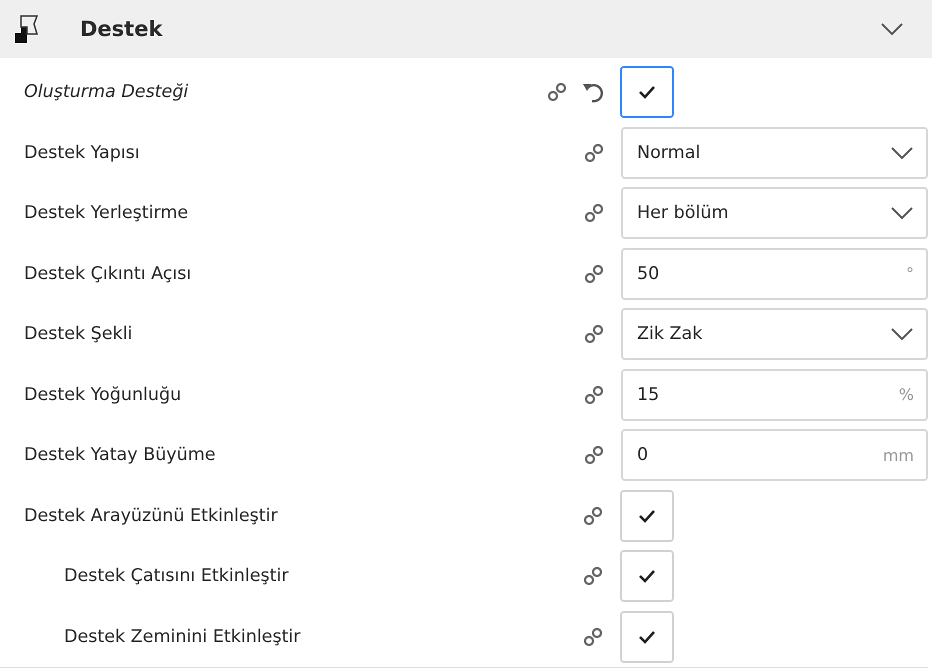  I want to click on setting-label: Destek Zeminini Etkinleştir, so click(182, 636).